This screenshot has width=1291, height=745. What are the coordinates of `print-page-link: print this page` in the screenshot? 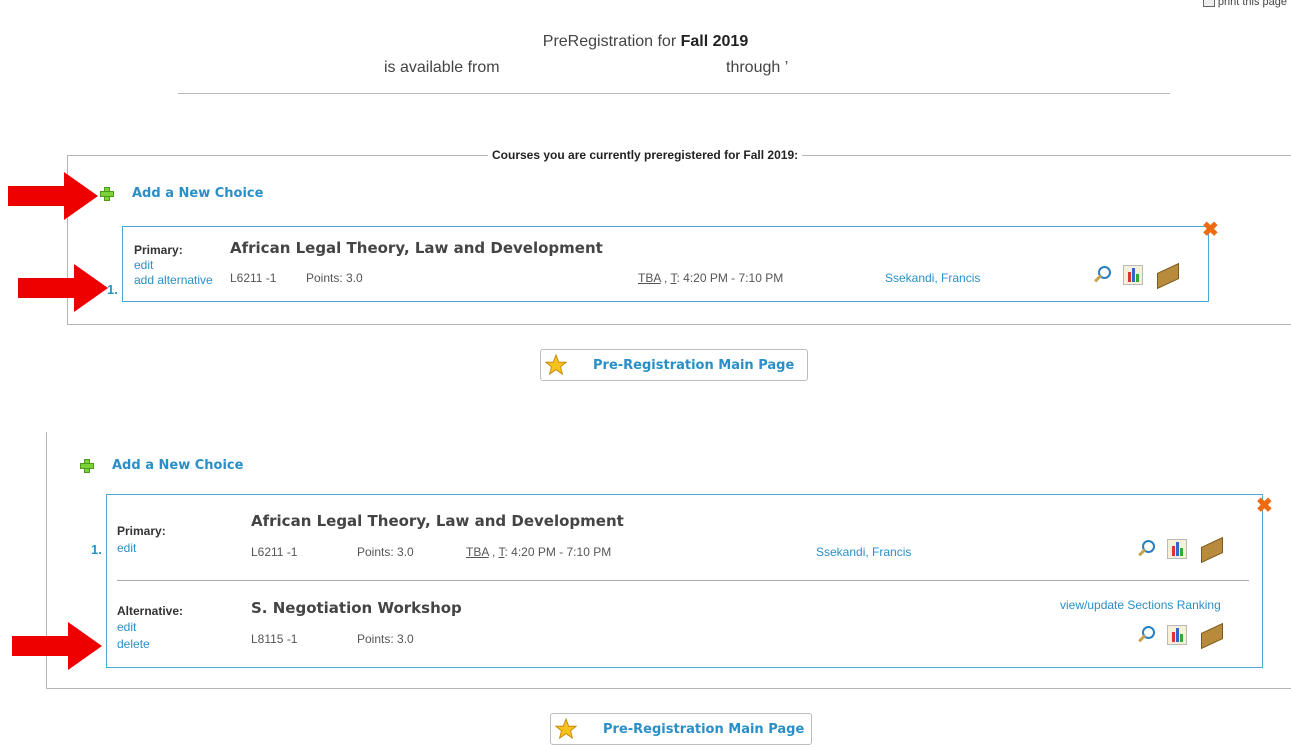 It's located at (1244, 4).